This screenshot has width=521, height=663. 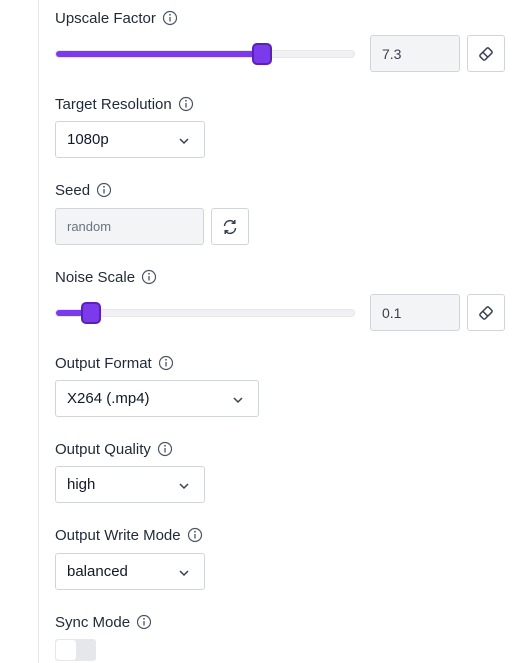 I want to click on output-quality-field: Output Quality, so click(x=114, y=449).